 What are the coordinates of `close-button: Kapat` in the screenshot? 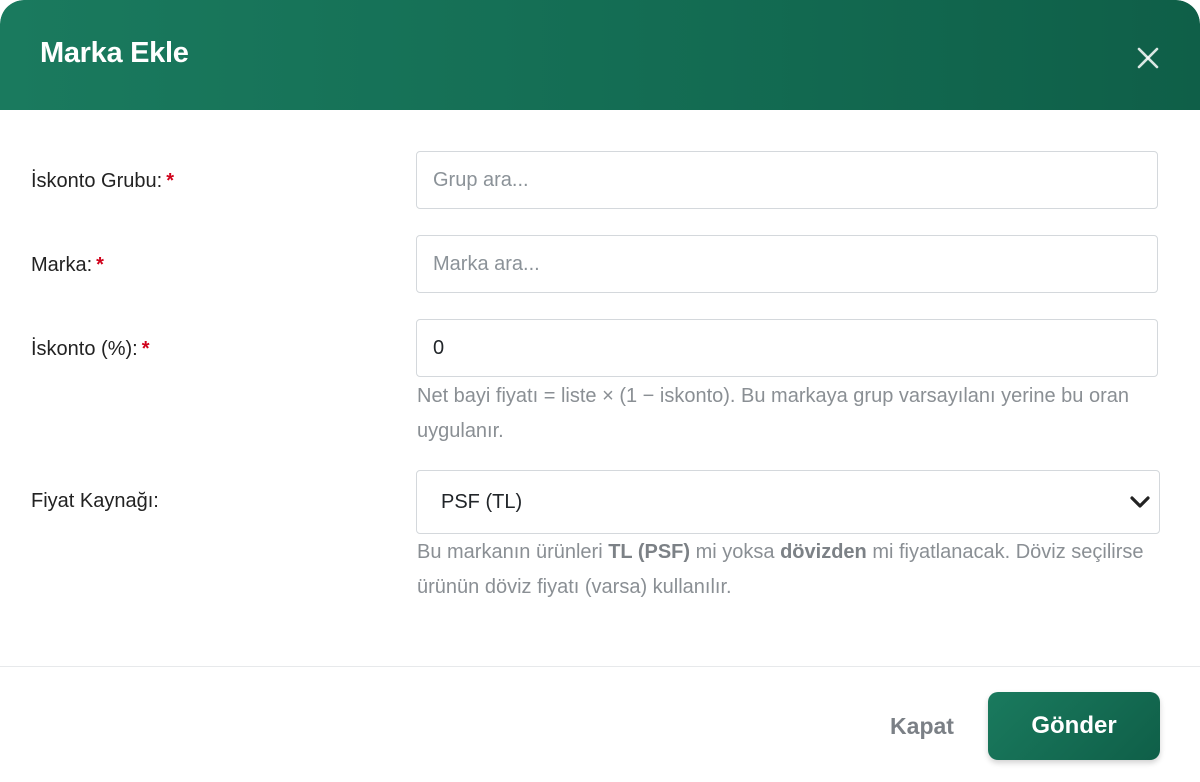 It's located at (922, 725).